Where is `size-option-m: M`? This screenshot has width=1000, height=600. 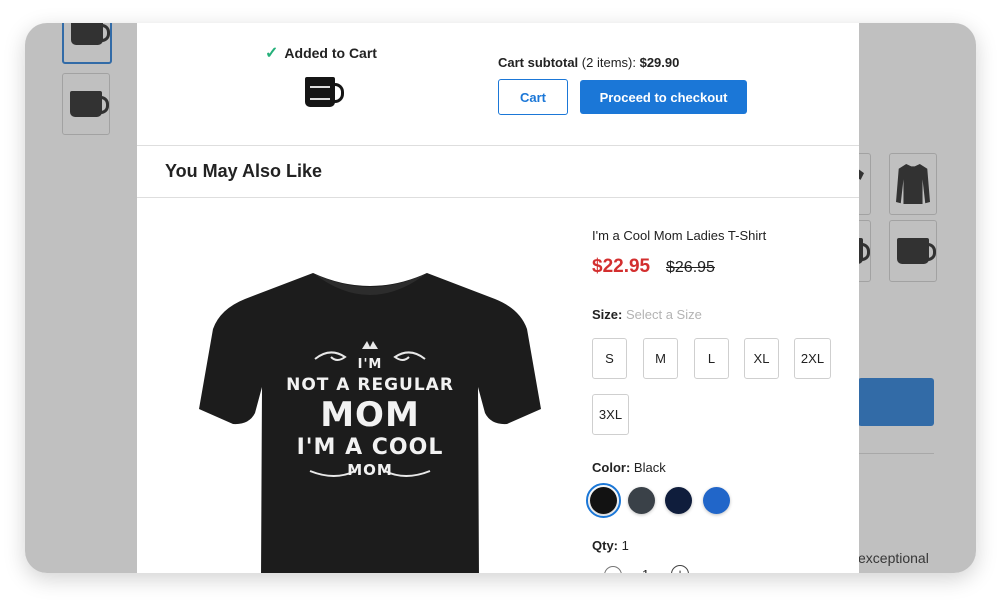 size-option-m: M is located at coordinates (660, 358).